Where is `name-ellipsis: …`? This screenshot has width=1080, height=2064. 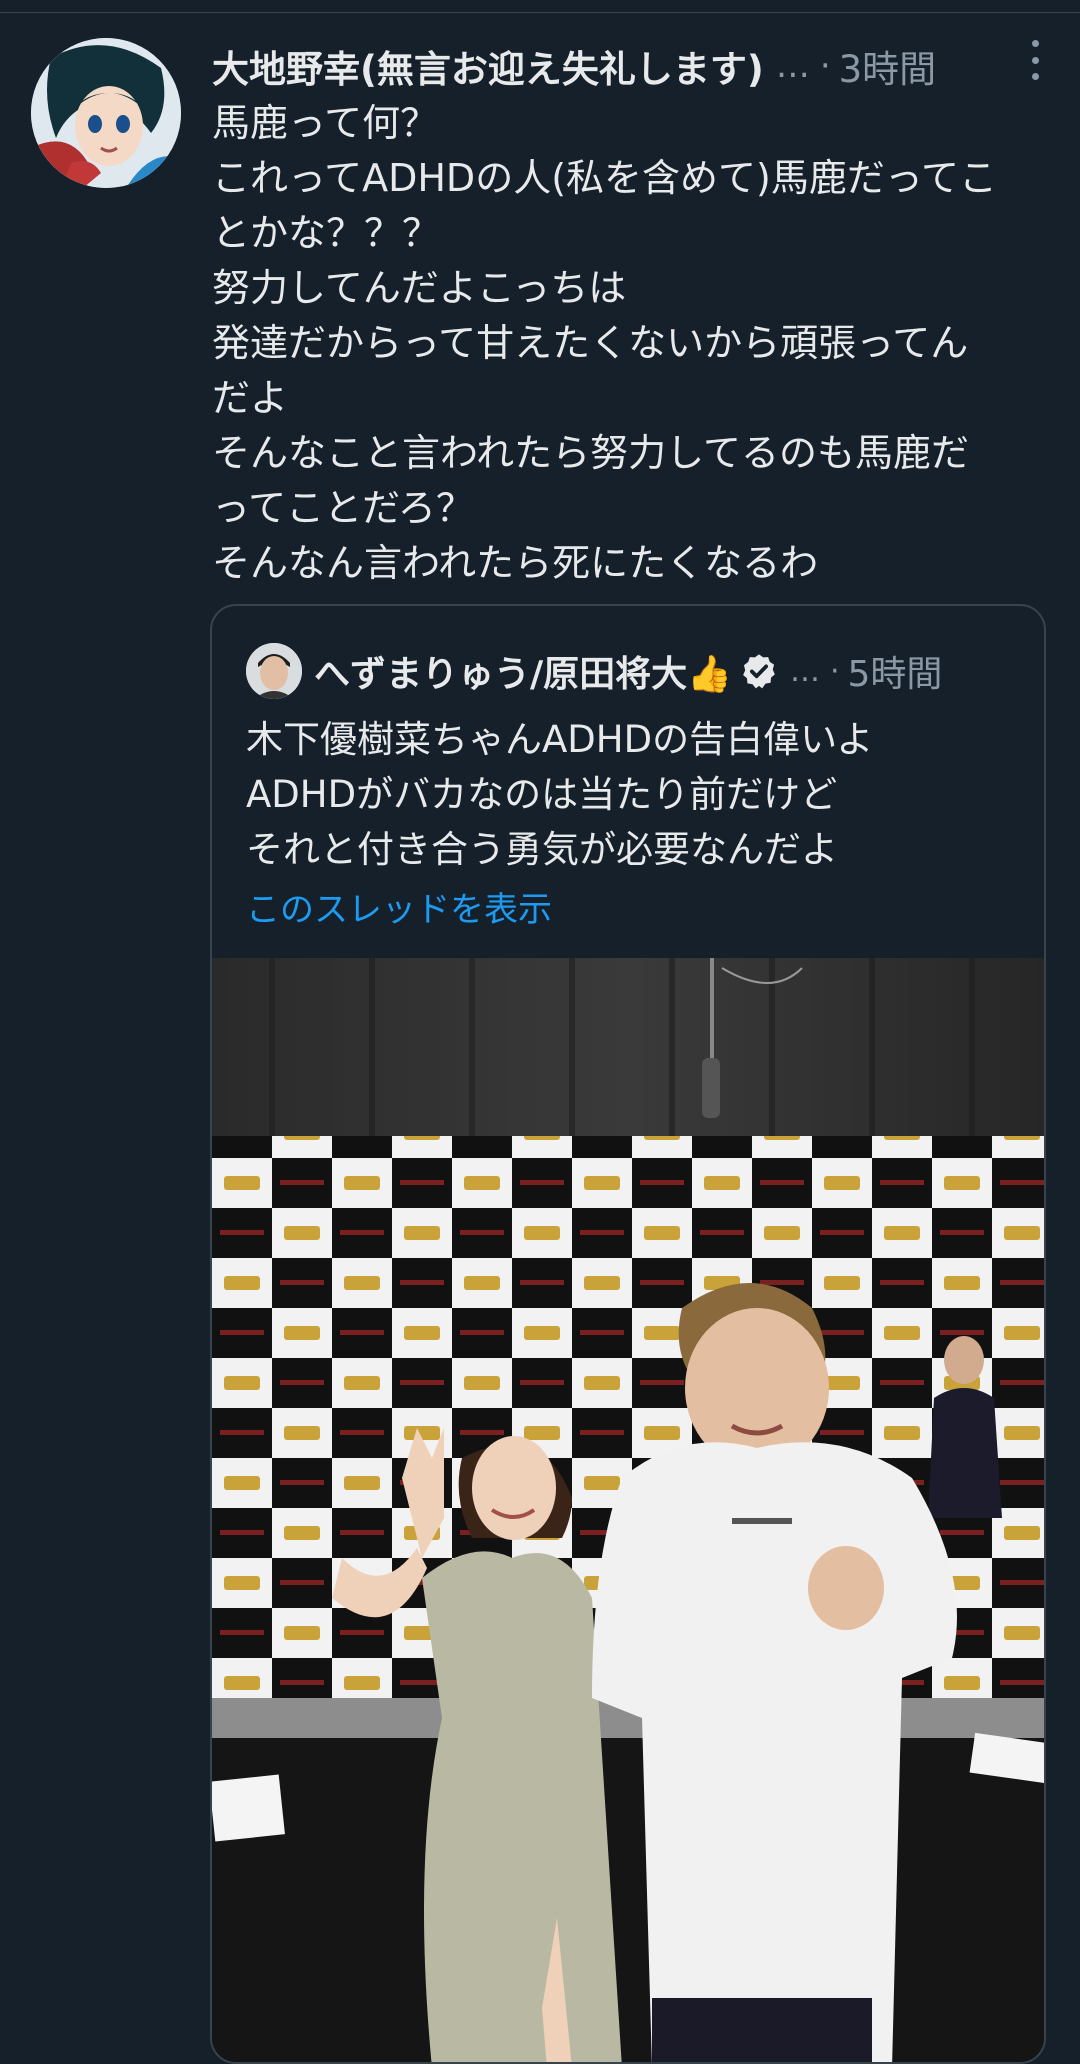
name-ellipsis: … is located at coordinates (792, 66).